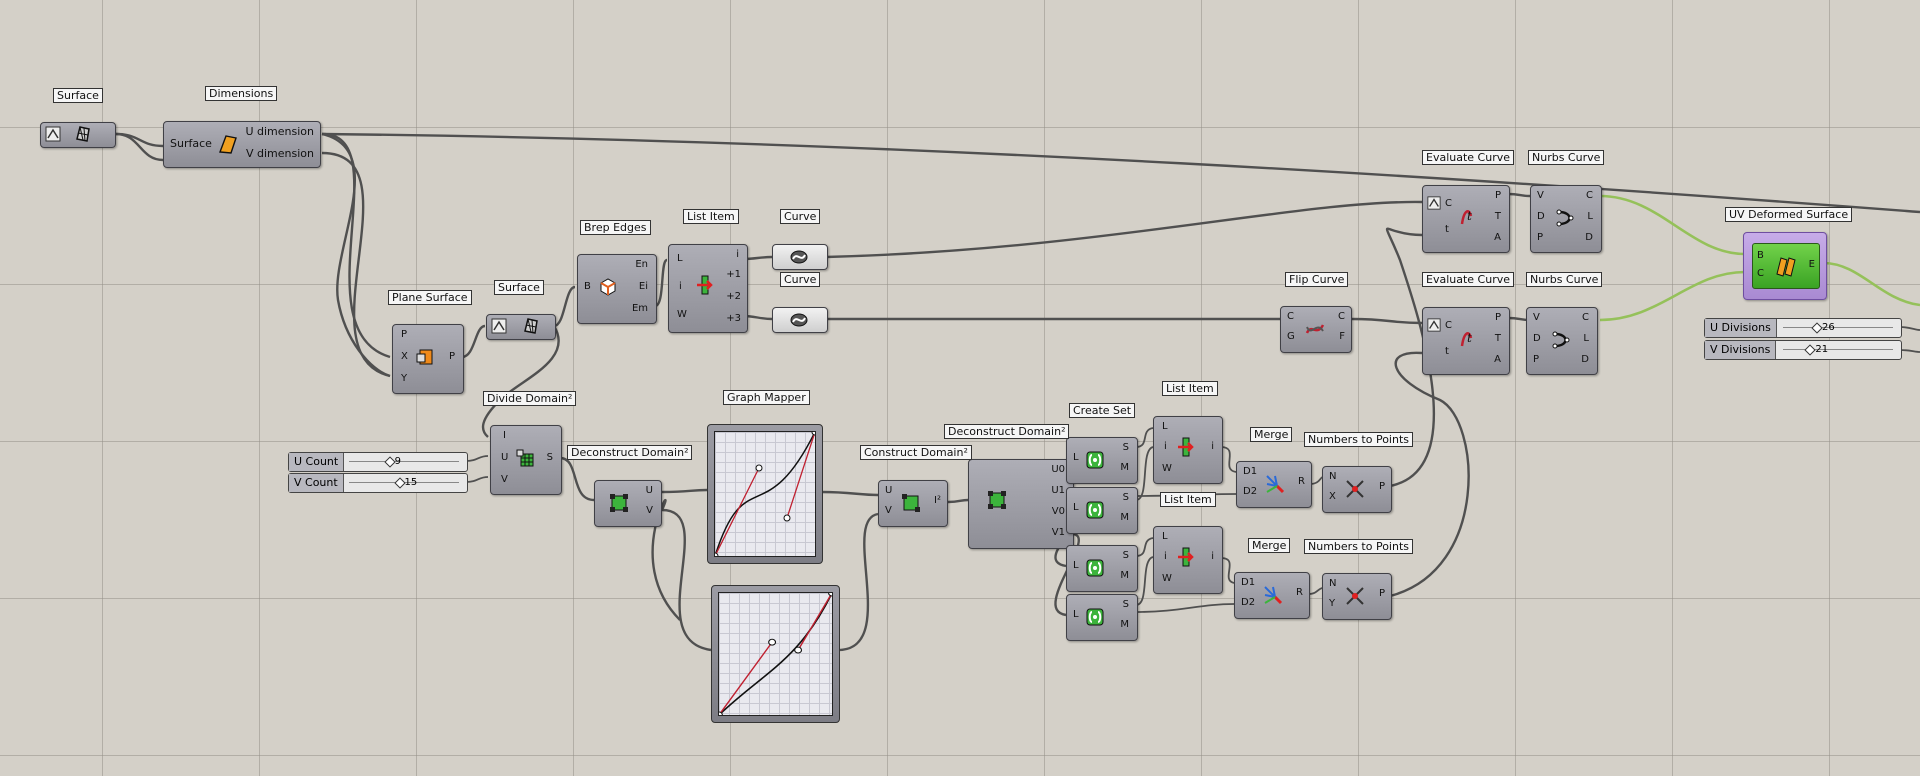  I want to click on pin-em: Em, so click(639, 308).